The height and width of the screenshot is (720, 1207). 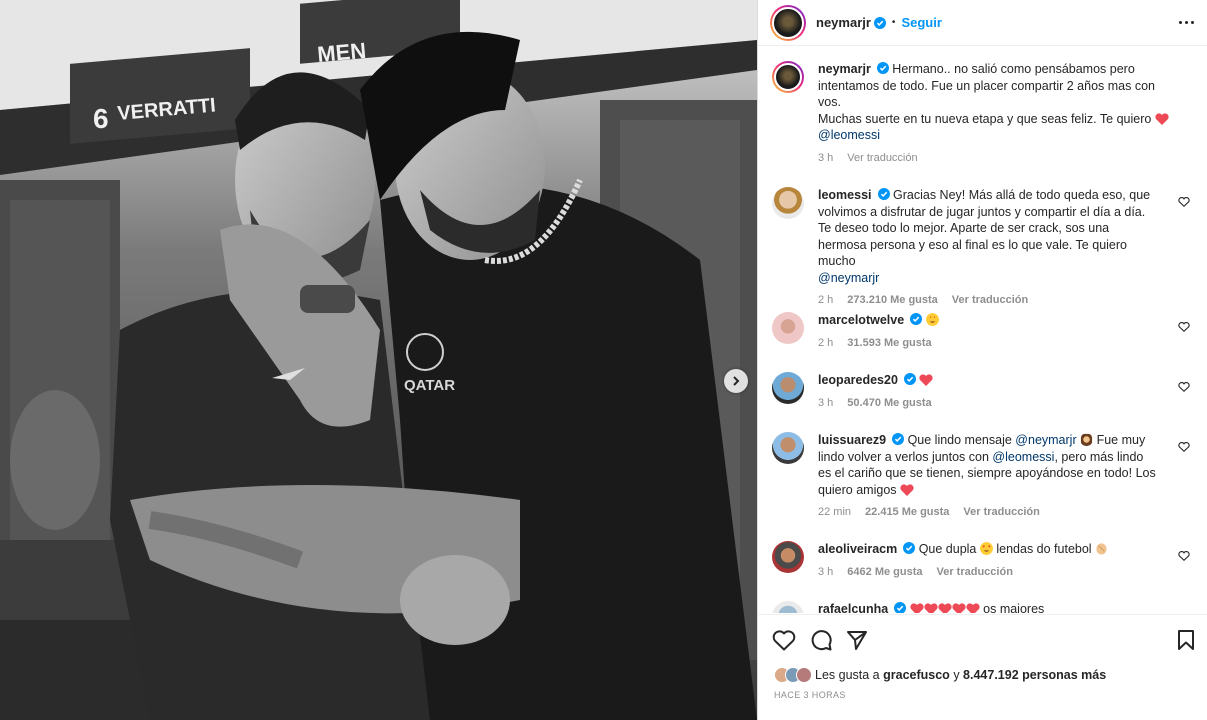 I want to click on post-timestamp: HACE 3 HORAS, so click(x=810, y=695).